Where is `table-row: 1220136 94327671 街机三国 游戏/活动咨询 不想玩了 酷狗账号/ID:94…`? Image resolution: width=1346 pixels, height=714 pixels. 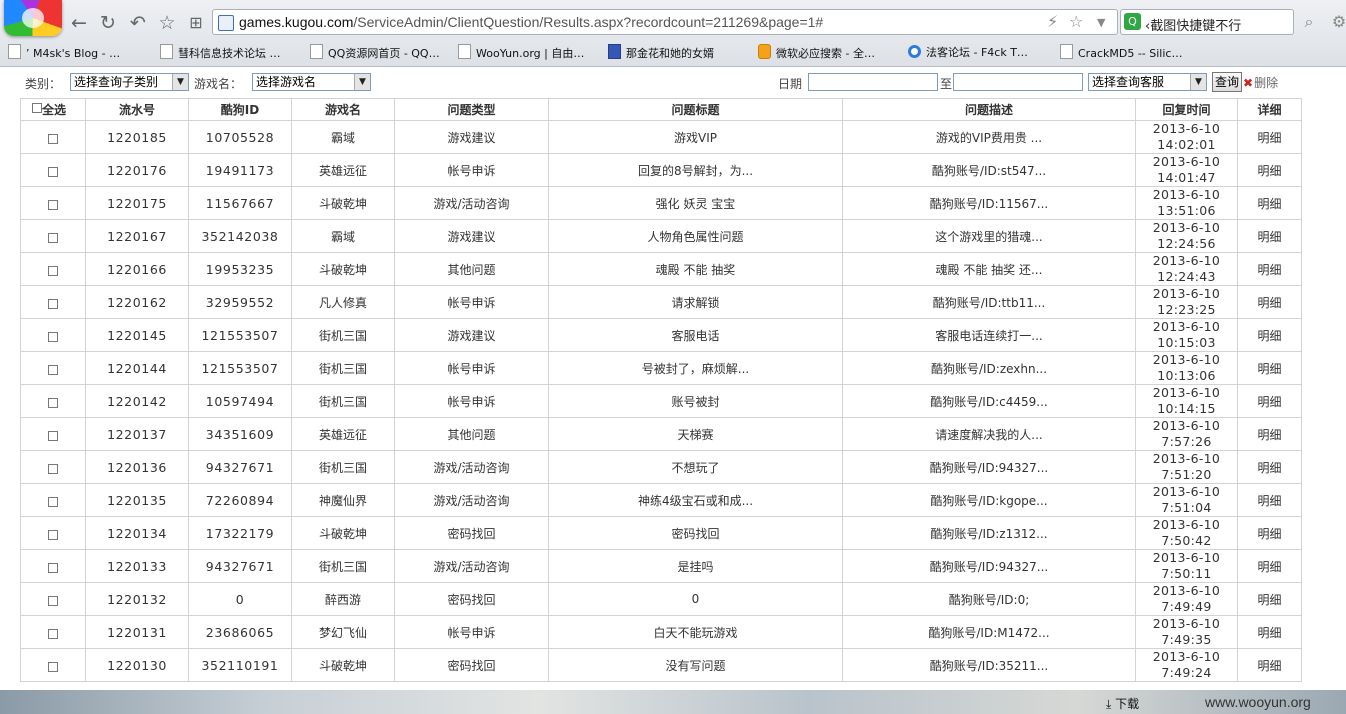
table-row: 1220136 94327671 街机三国 游戏/活动咨询 不想玩了 酷狗账号/ID:94… is located at coordinates (661, 467).